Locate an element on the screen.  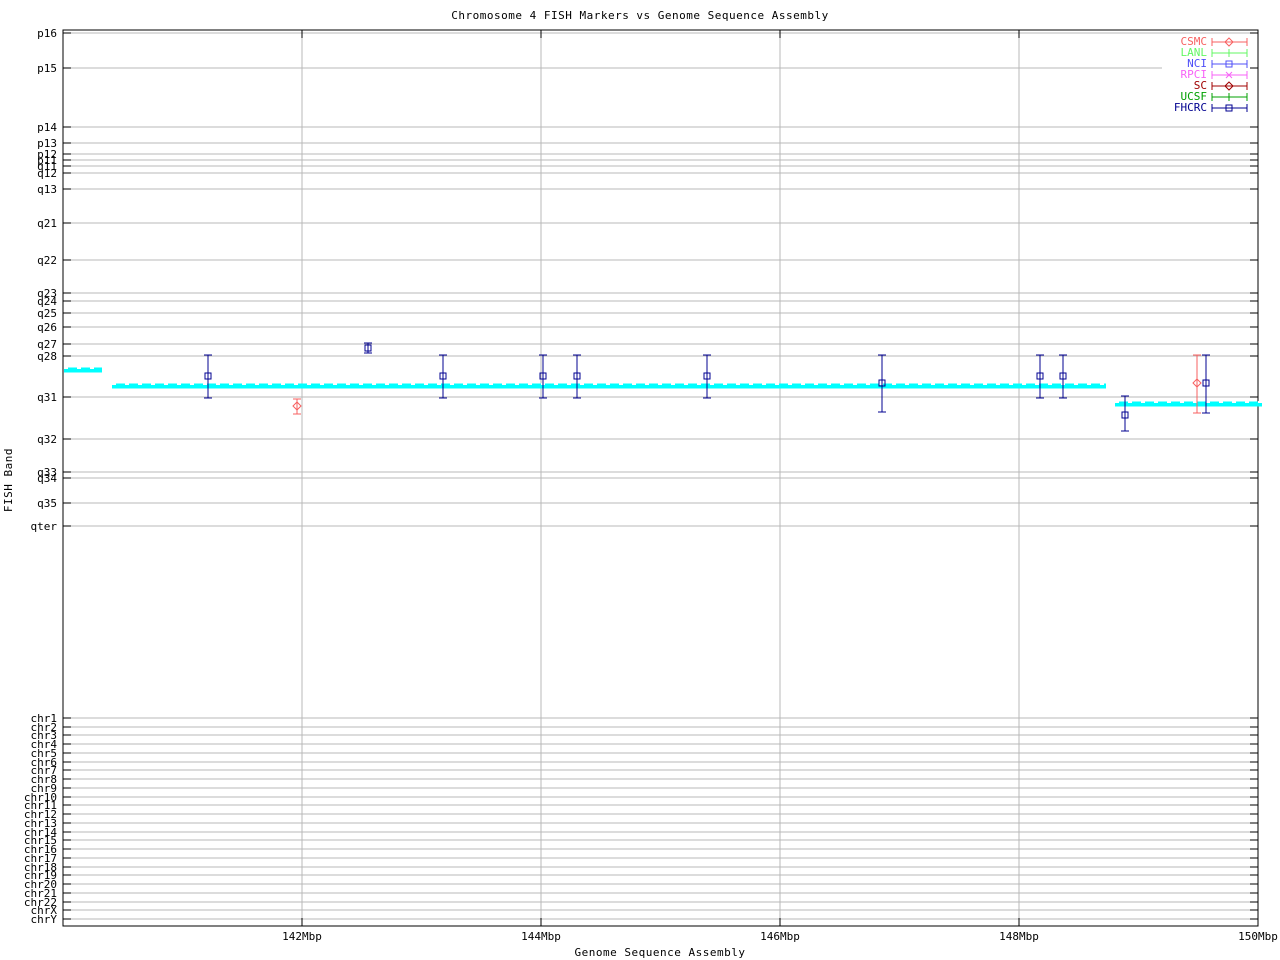
y-tick-label-qter: qter is located at coordinates (44, 526).